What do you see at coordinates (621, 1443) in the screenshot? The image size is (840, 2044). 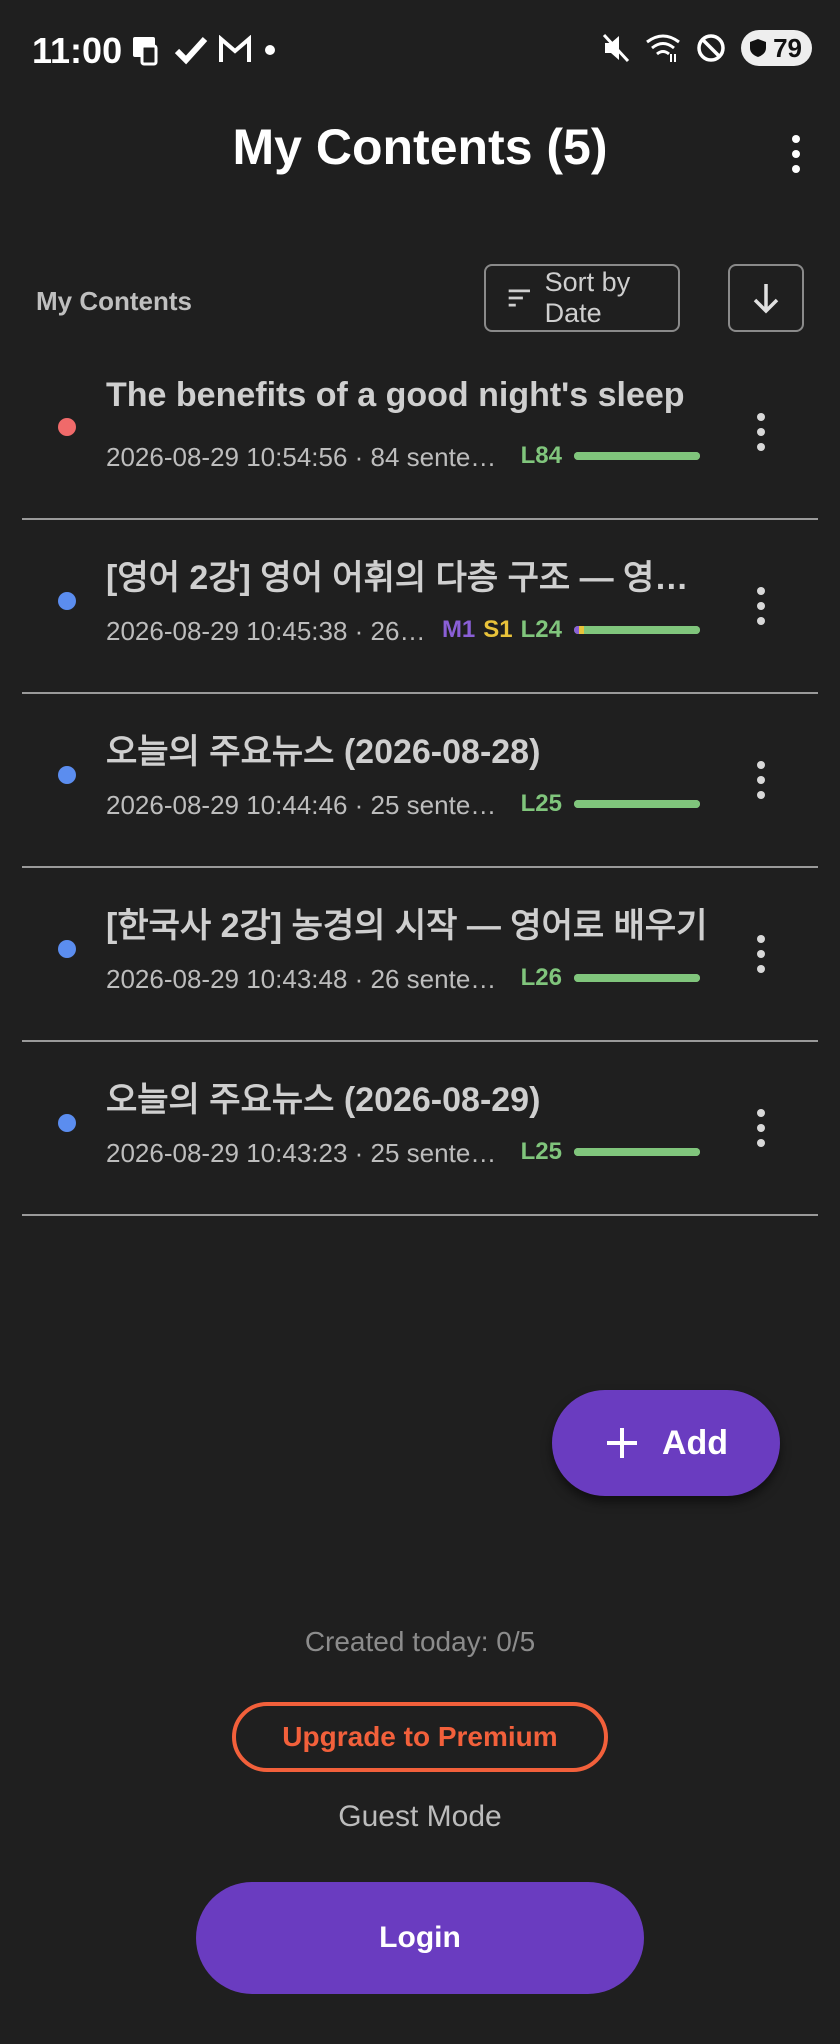 I see `plus-icon` at bounding box center [621, 1443].